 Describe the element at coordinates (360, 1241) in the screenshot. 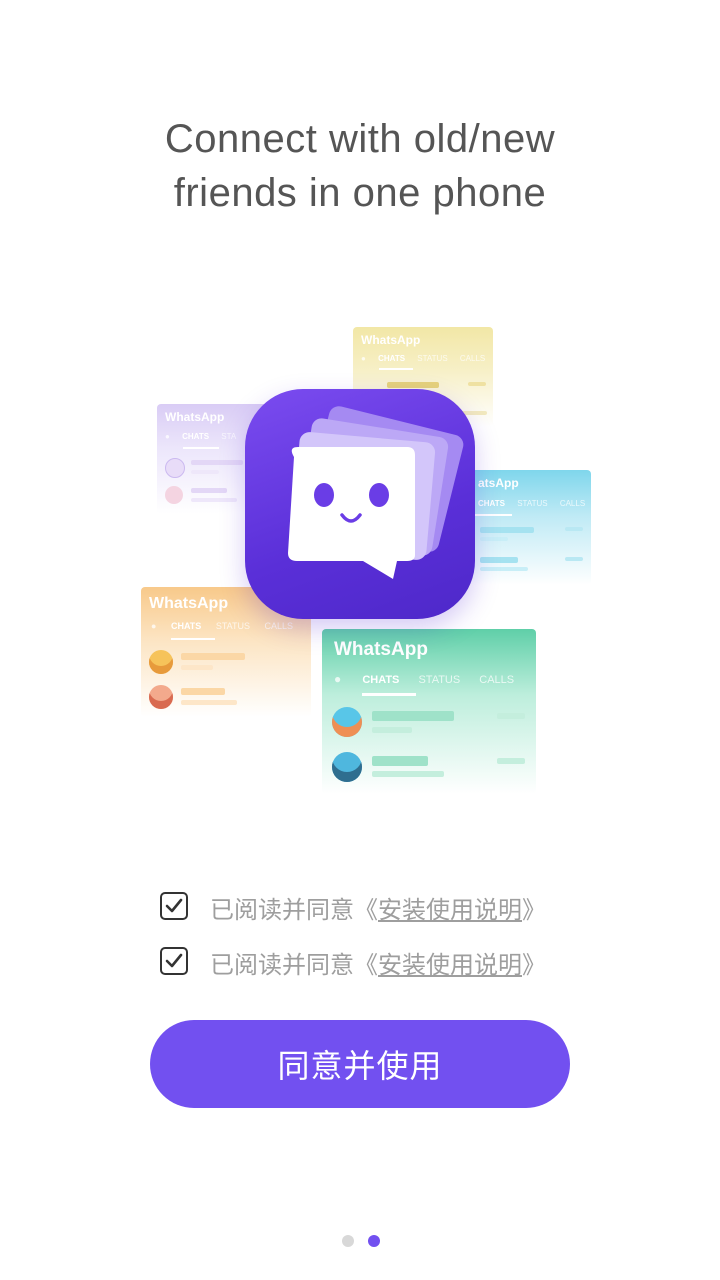

I see `page-indicator` at that location.